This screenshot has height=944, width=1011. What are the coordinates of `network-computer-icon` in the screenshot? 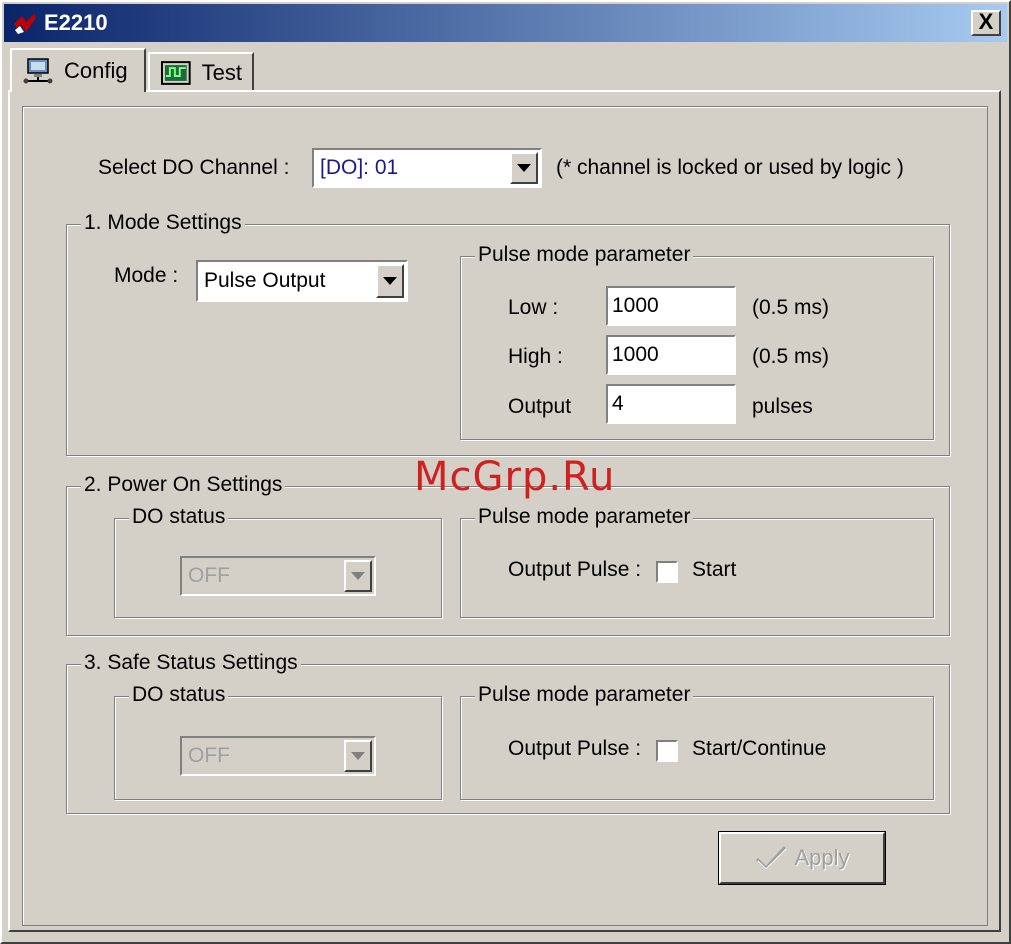 It's located at (38, 71).